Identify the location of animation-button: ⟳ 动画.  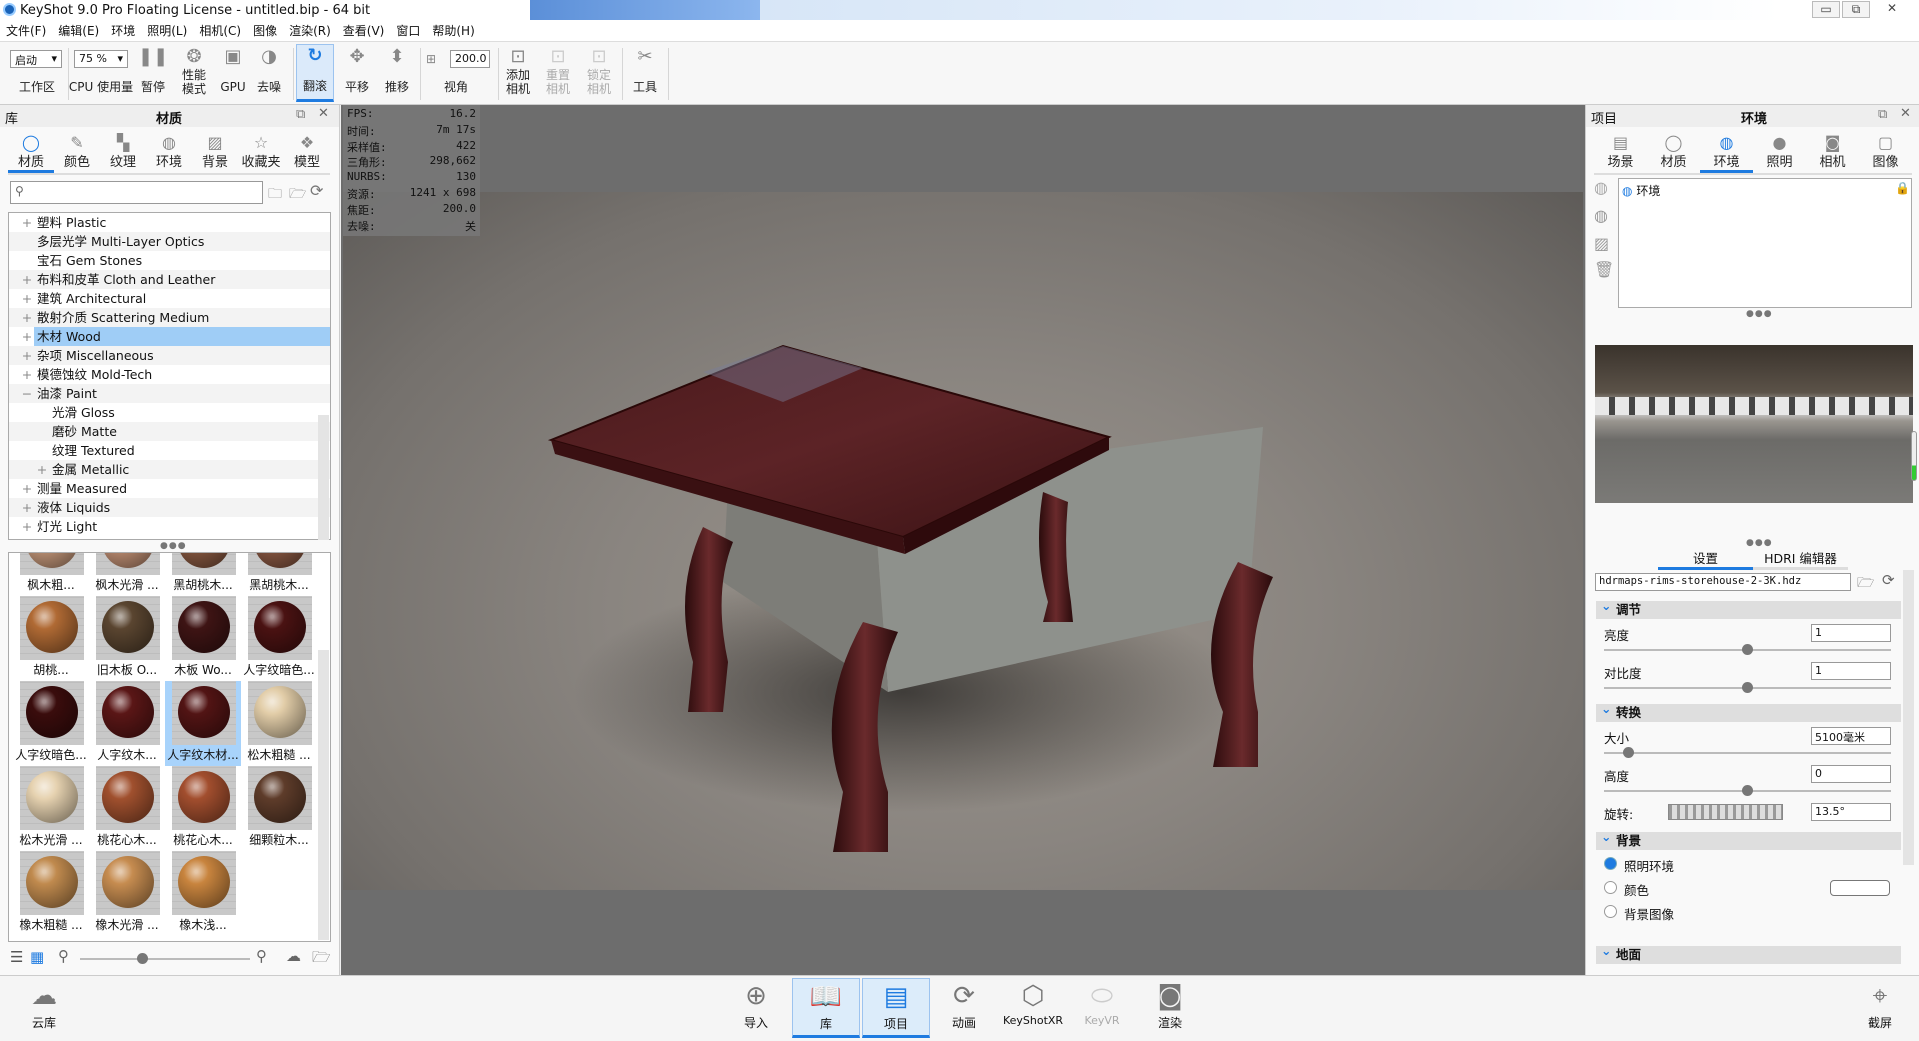
(964, 1008).